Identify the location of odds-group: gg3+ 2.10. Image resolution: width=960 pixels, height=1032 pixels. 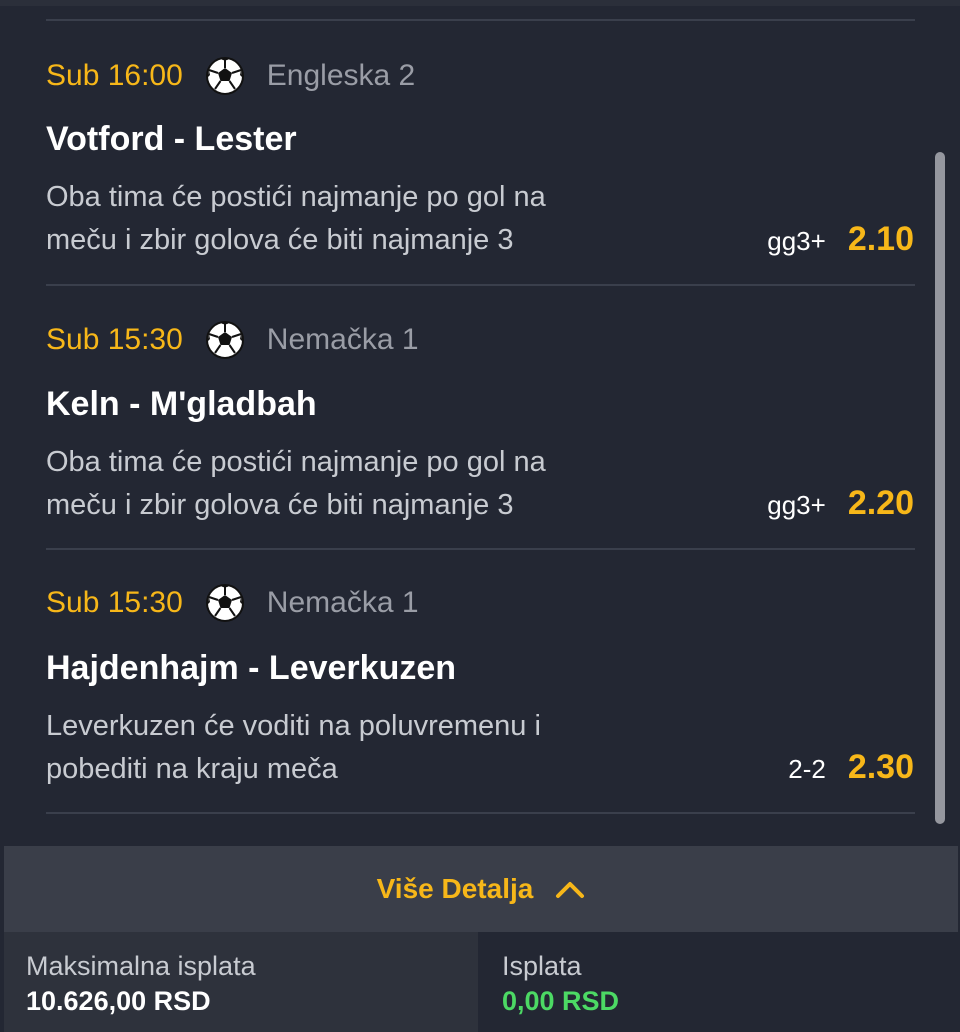
(840, 239).